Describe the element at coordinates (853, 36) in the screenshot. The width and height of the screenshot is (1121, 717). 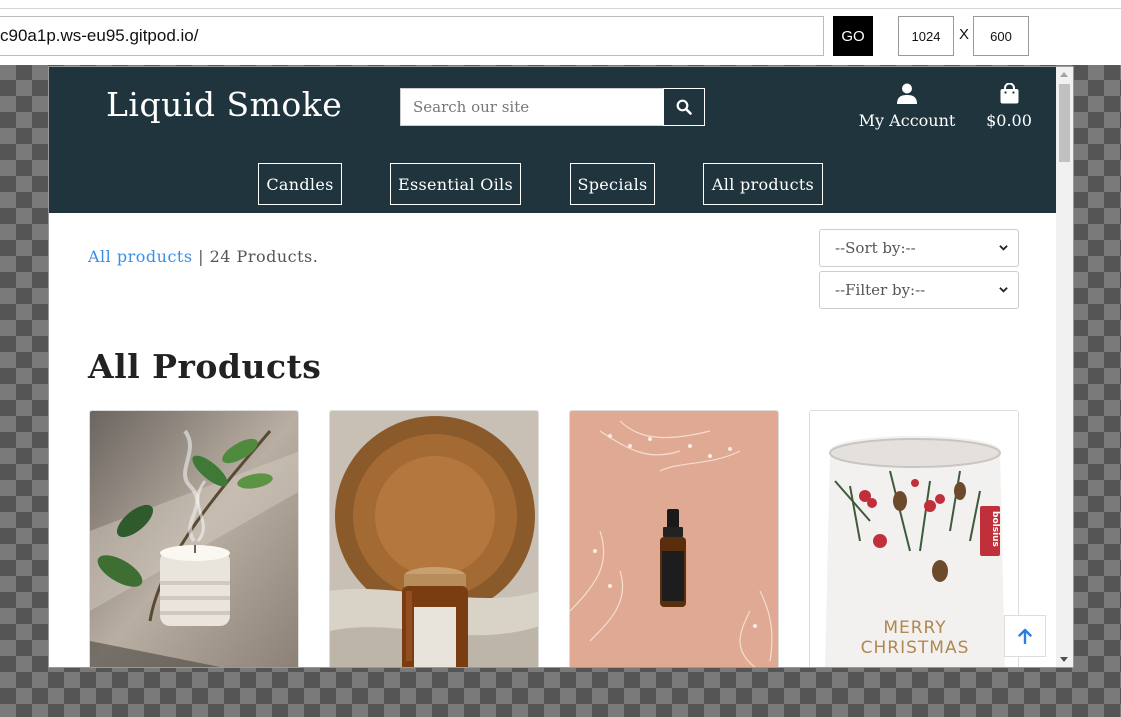
I see `go-button: GO` at that location.